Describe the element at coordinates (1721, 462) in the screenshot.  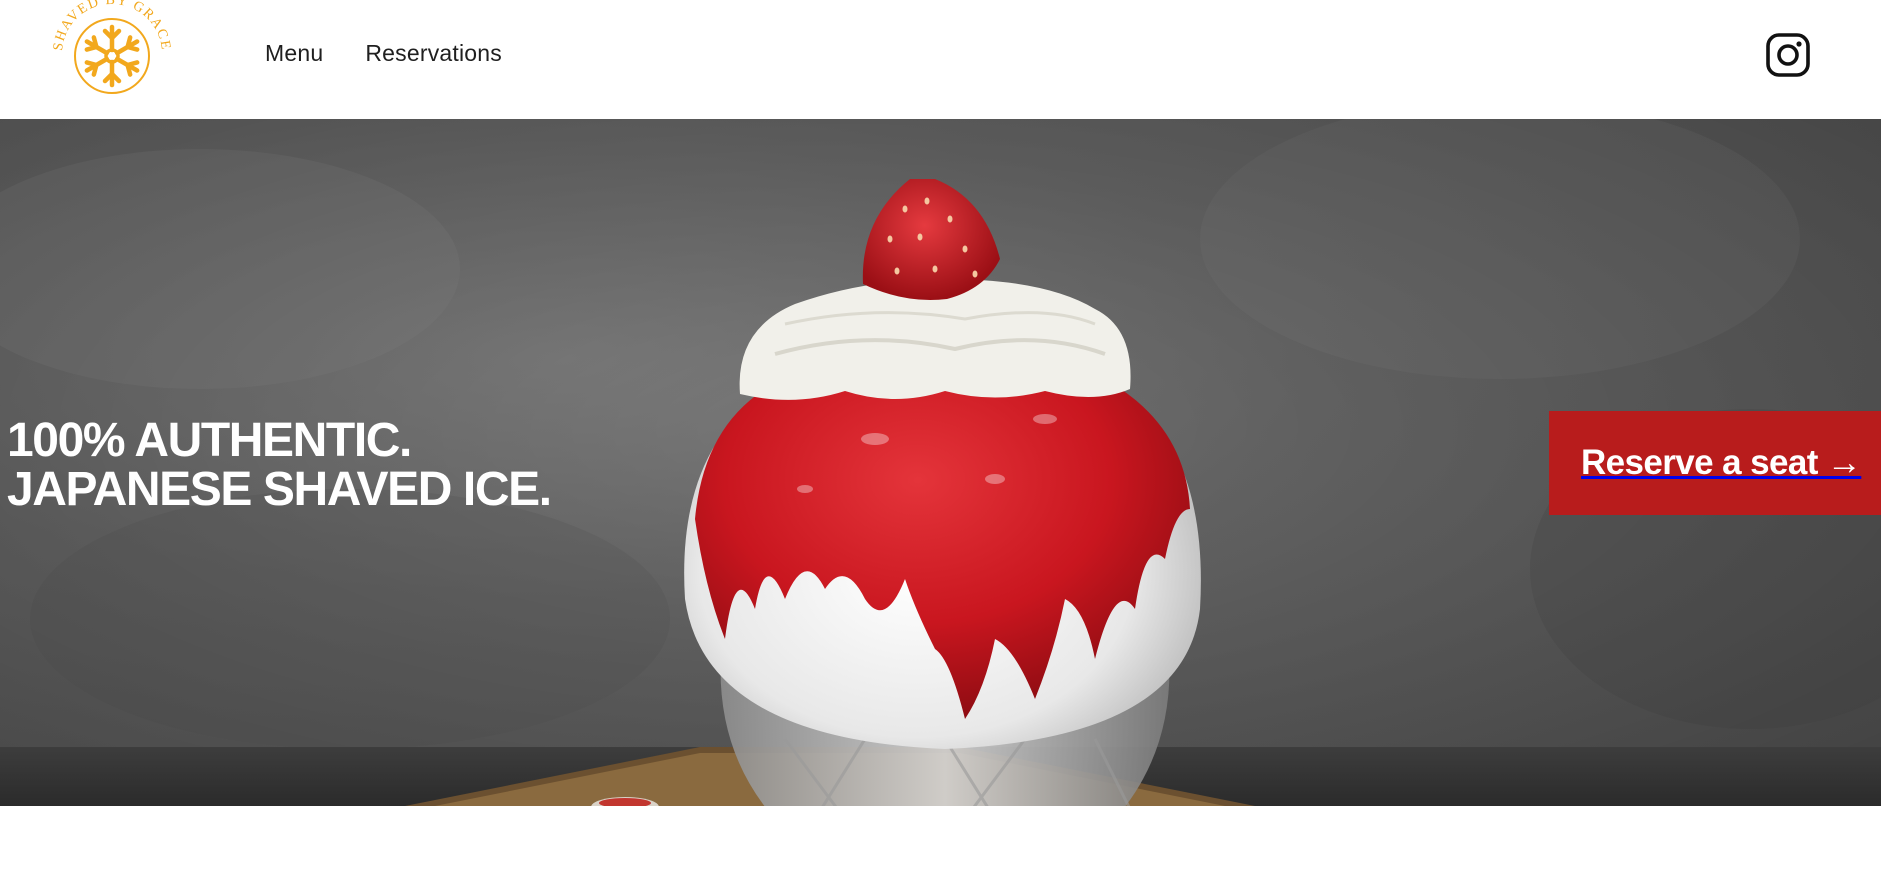
I see `reserve-seat-label: Reserve a seat →` at that location.